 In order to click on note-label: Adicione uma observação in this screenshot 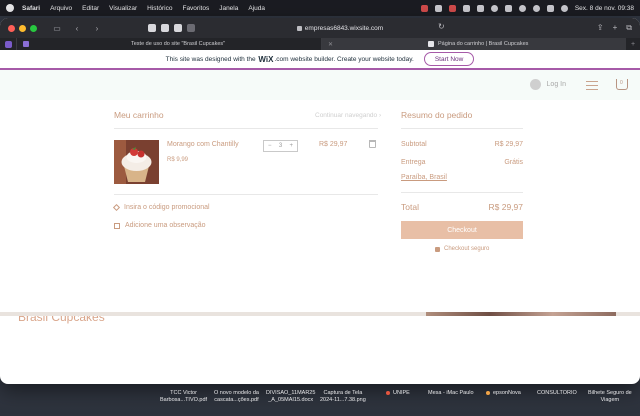, I will do `click(165, 225)`.